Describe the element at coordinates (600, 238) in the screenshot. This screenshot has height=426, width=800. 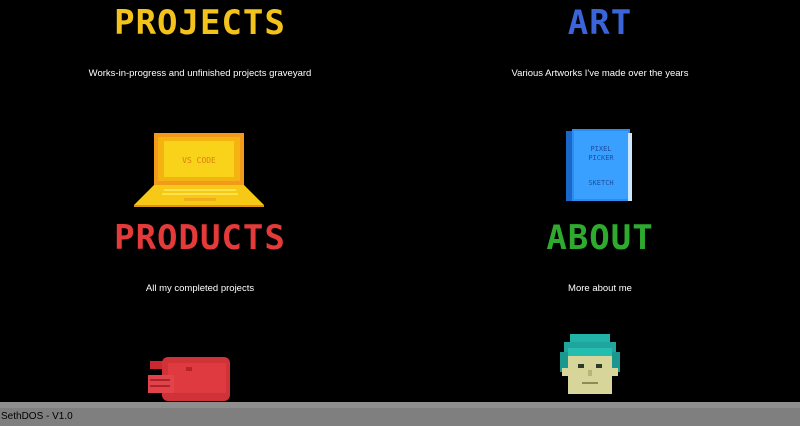
I see `about-title: ABOUT` at that location.